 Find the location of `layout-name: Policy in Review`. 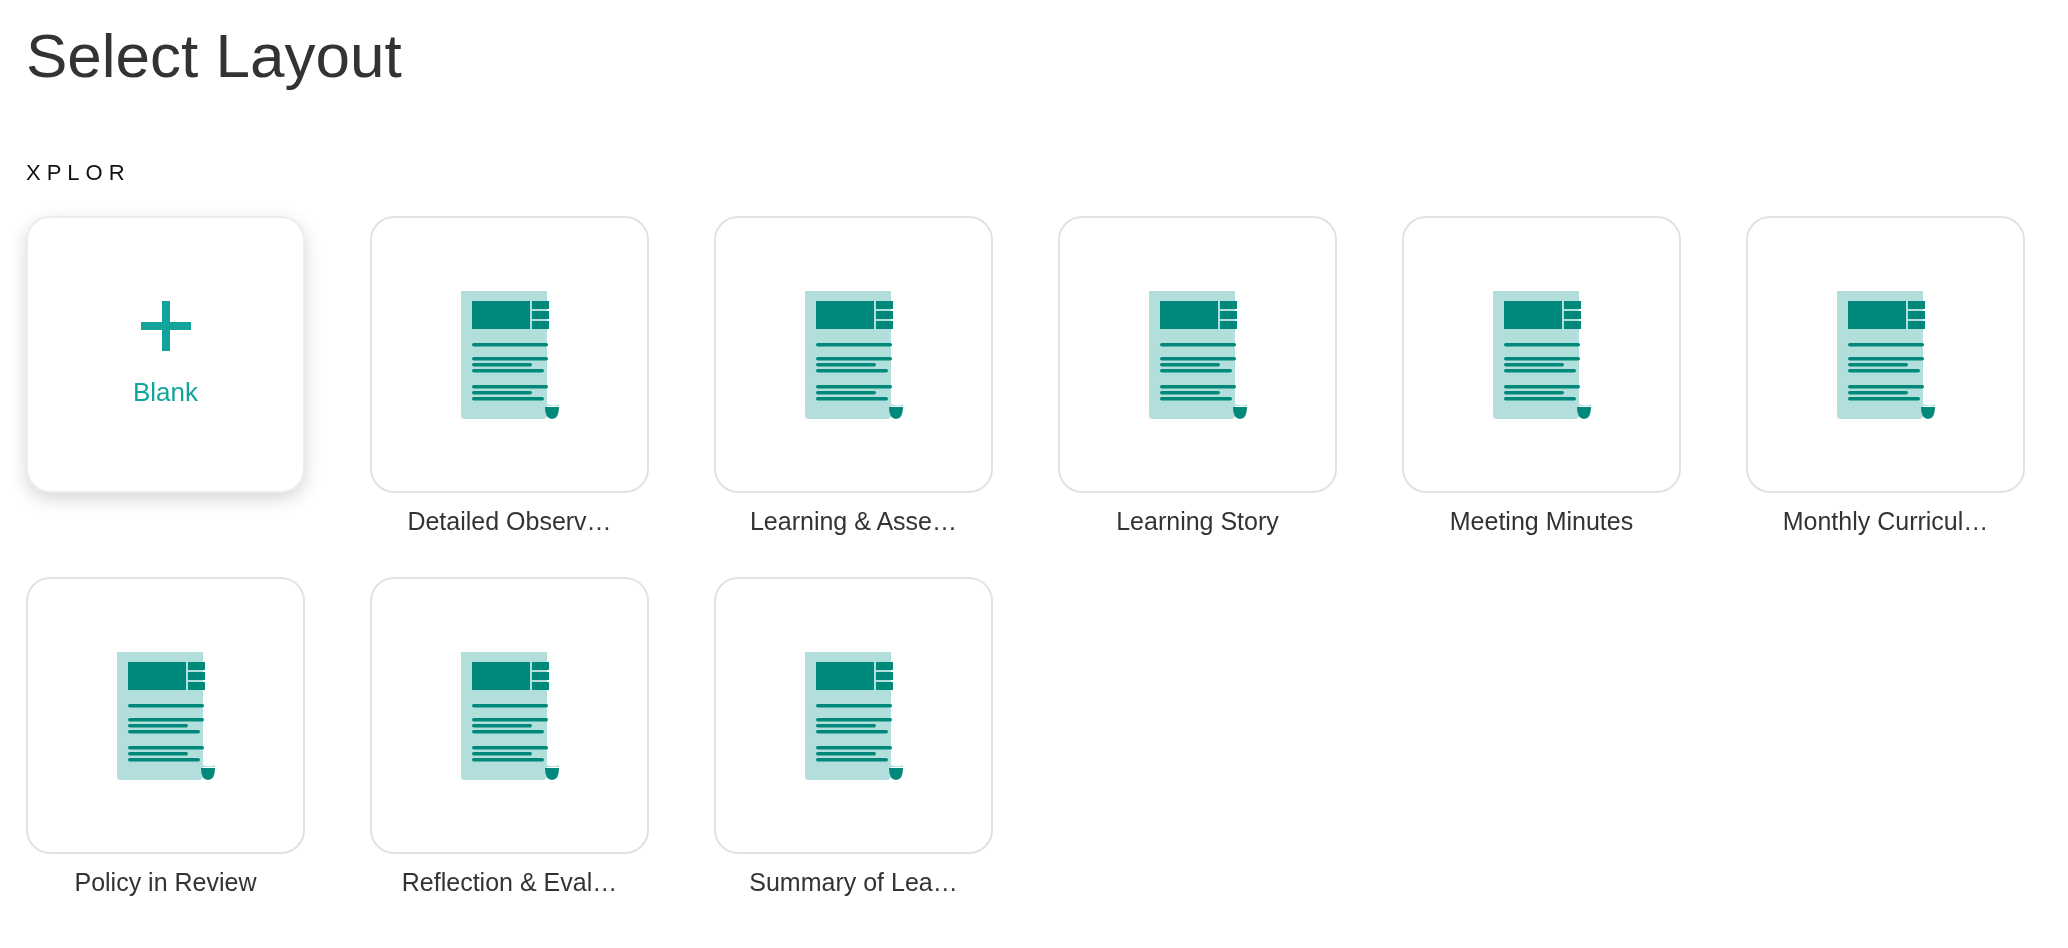

layout-name: Policy in Review is located at coordinates (165, 883).